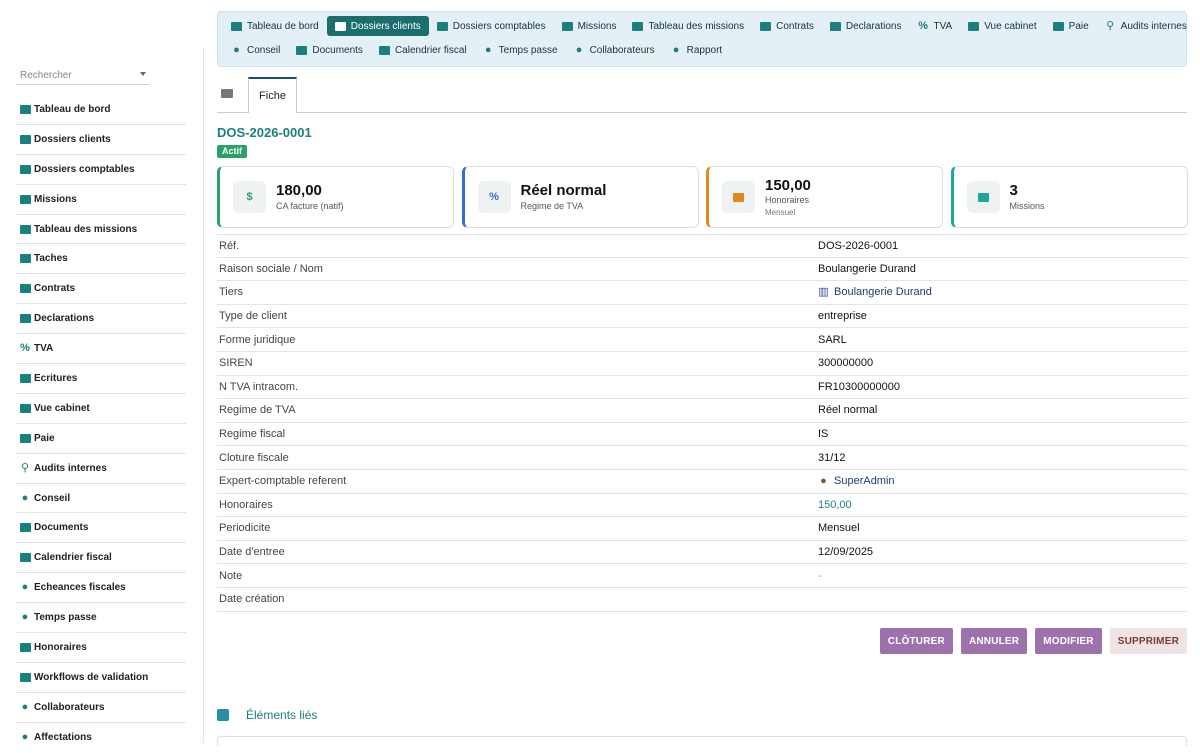  Describe the element at coordinates (101, 588) in the screenshot. I see `sidebar-item-echeances-fiscales: ● Echeances fiscales` at that location.